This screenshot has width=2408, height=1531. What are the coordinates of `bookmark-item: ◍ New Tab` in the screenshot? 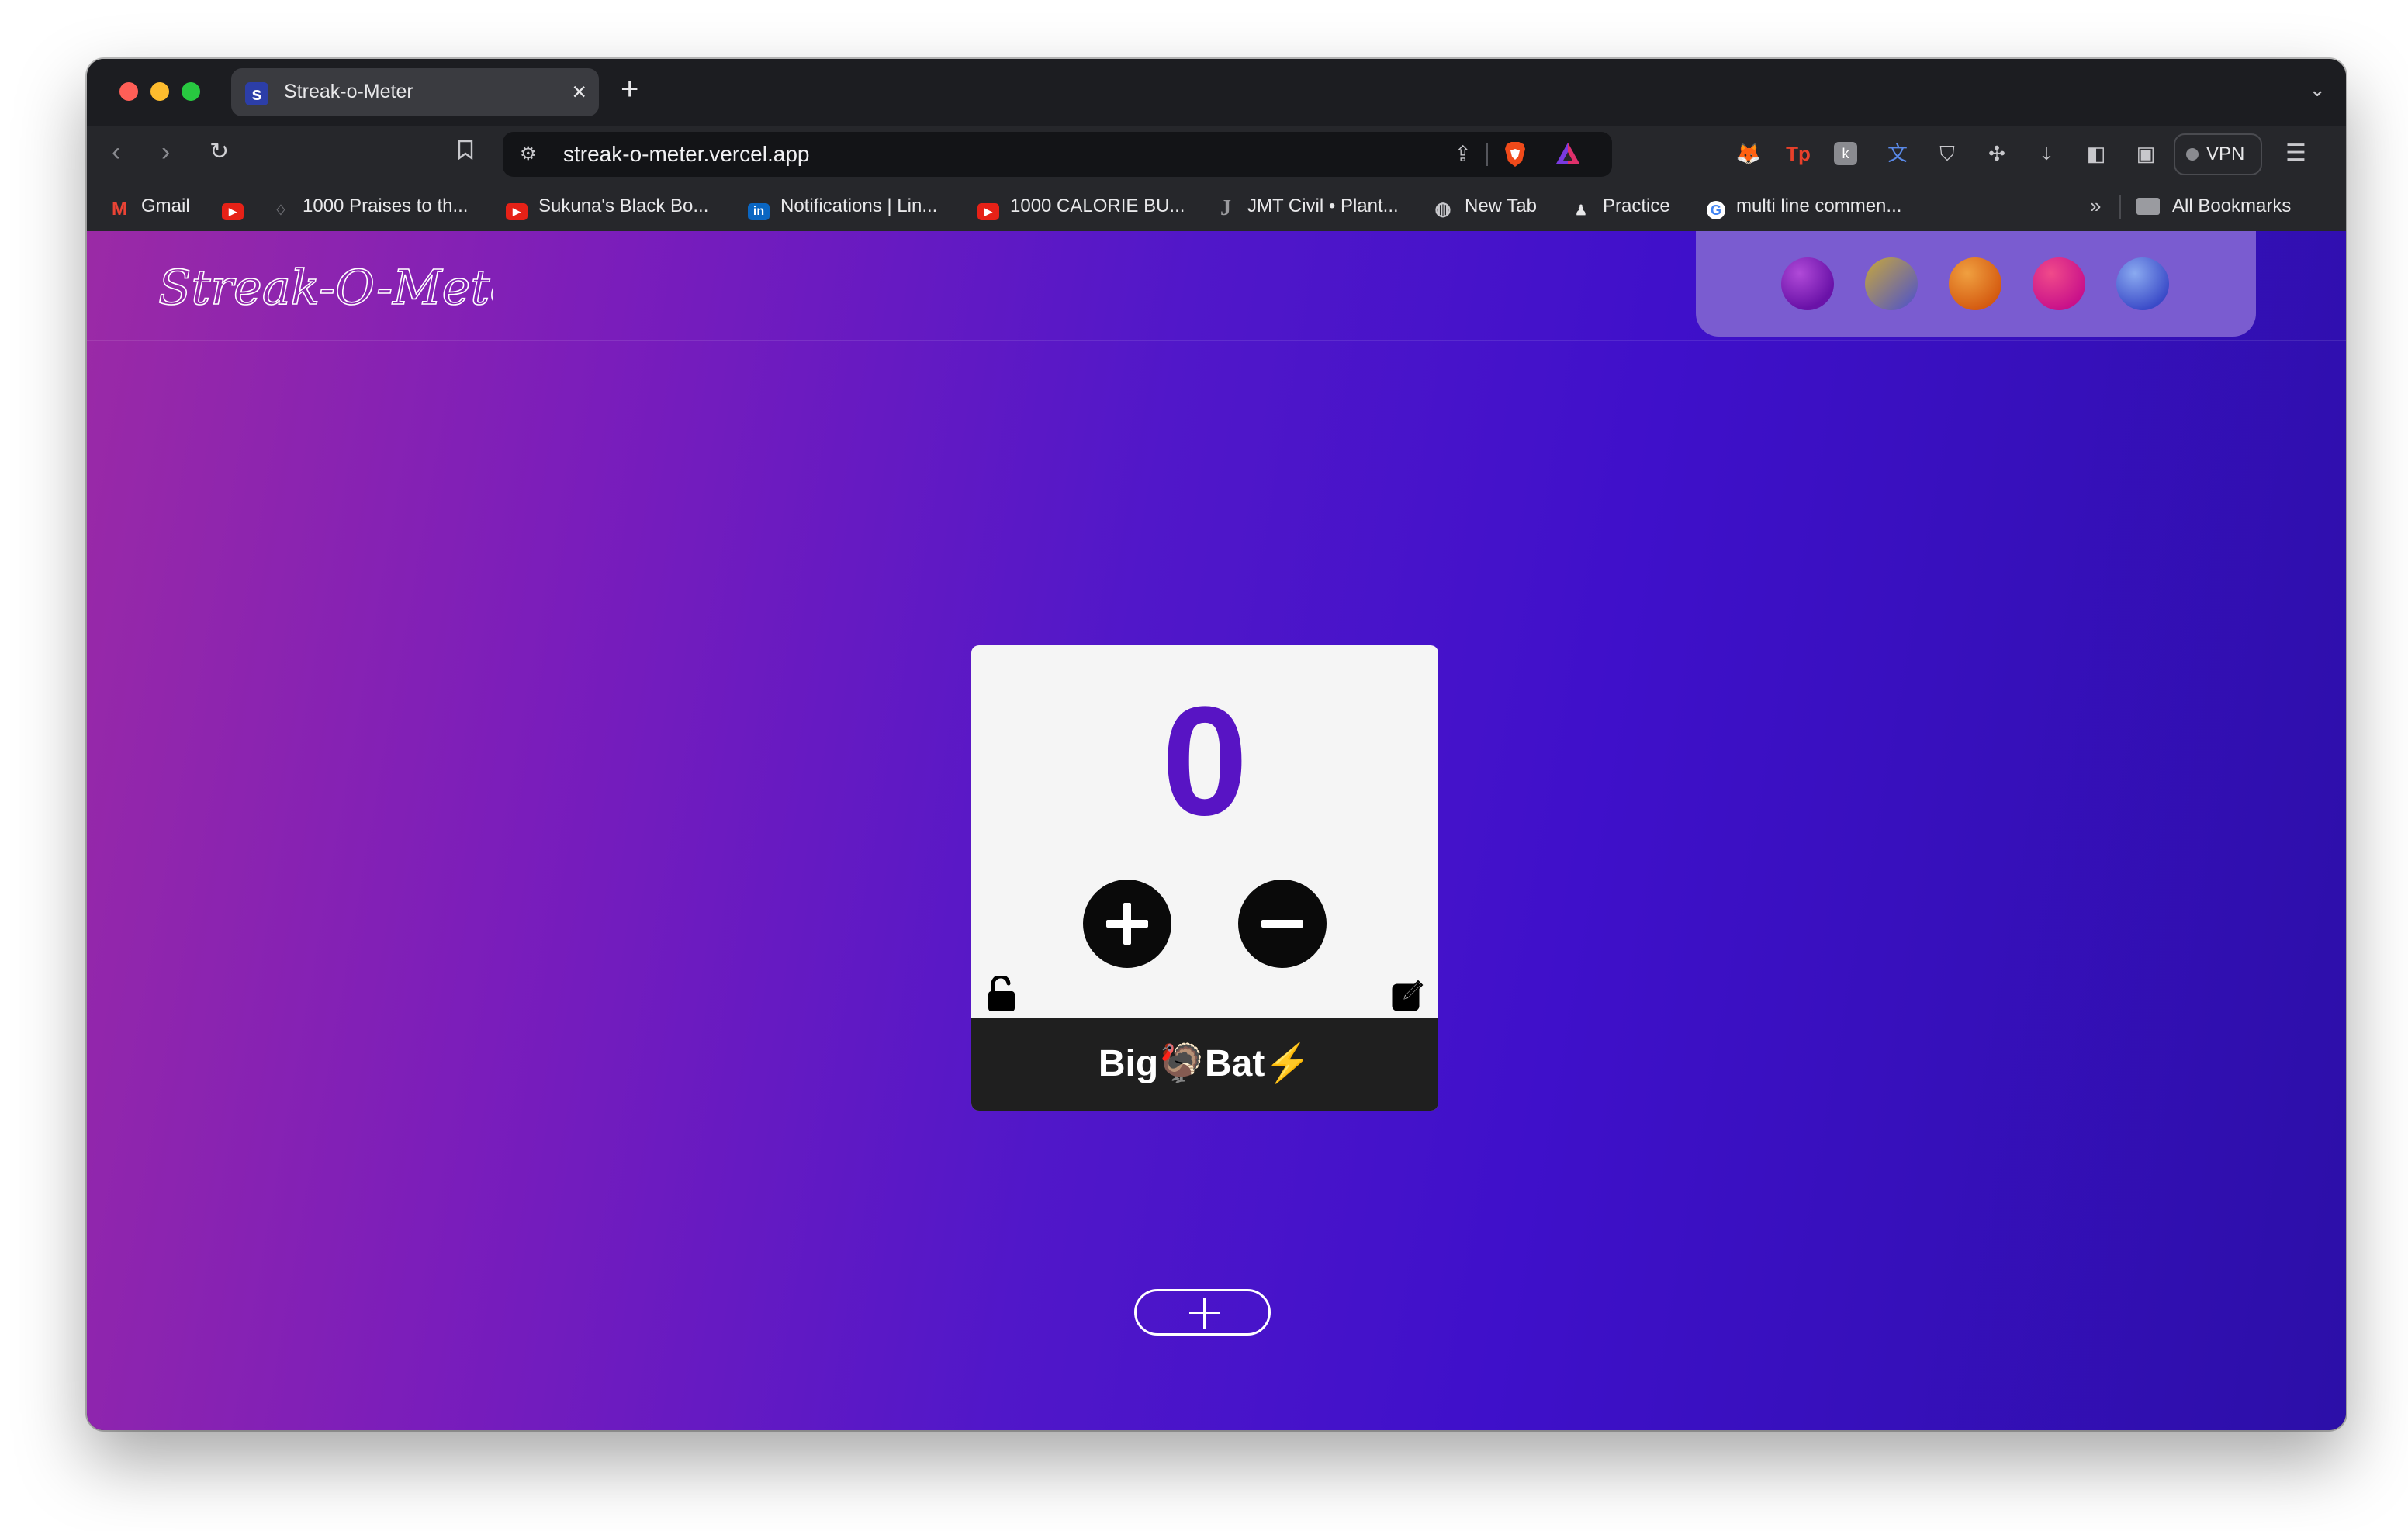 It's located at (1484, 206).